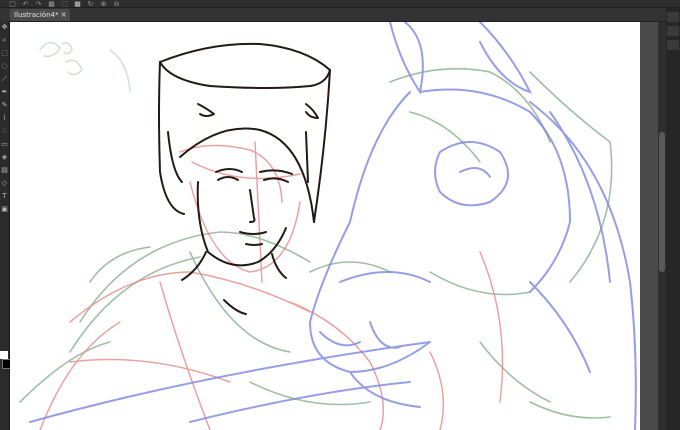 Image resolution: width=680 pixels, height=430 pixels. What do you see at coordinates (4, 105) in the screenshot?
I see `pencil-tool-icon: ✎` at bounding box center [4, 105].